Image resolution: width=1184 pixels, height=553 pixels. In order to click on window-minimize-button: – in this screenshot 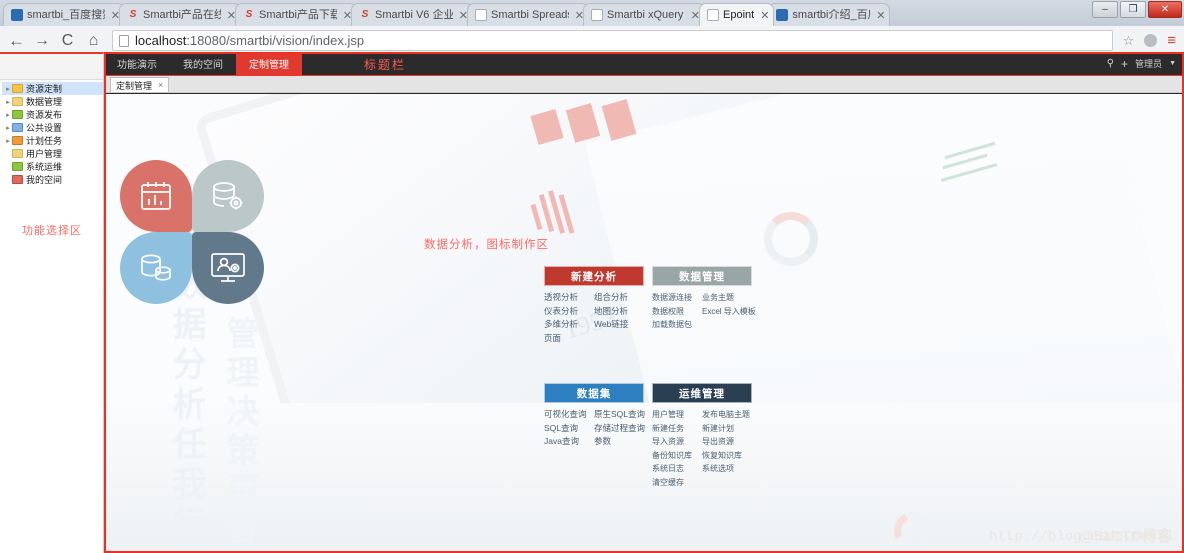, I will do `click(1105, 9)`.